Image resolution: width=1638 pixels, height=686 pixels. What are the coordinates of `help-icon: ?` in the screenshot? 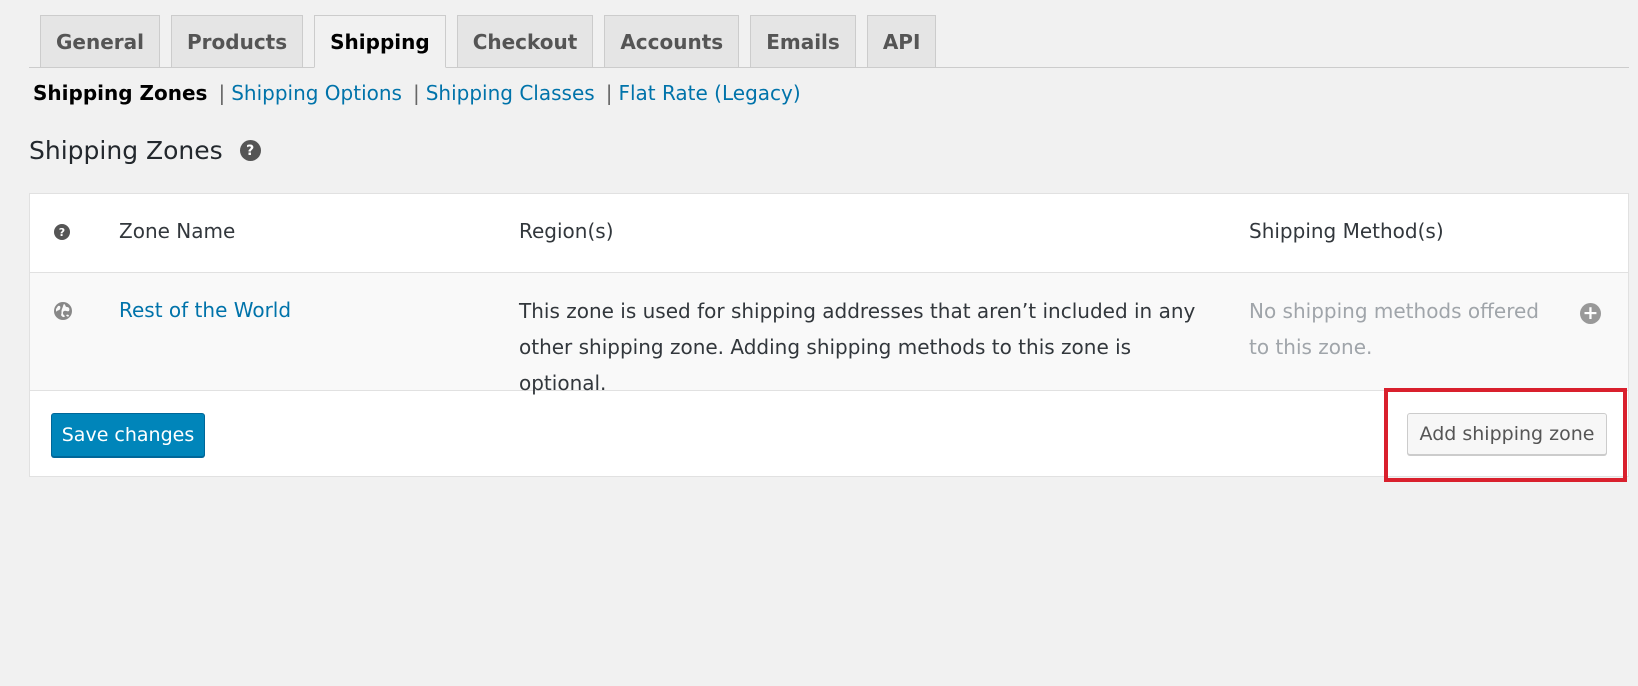 It's located at (250, 150).